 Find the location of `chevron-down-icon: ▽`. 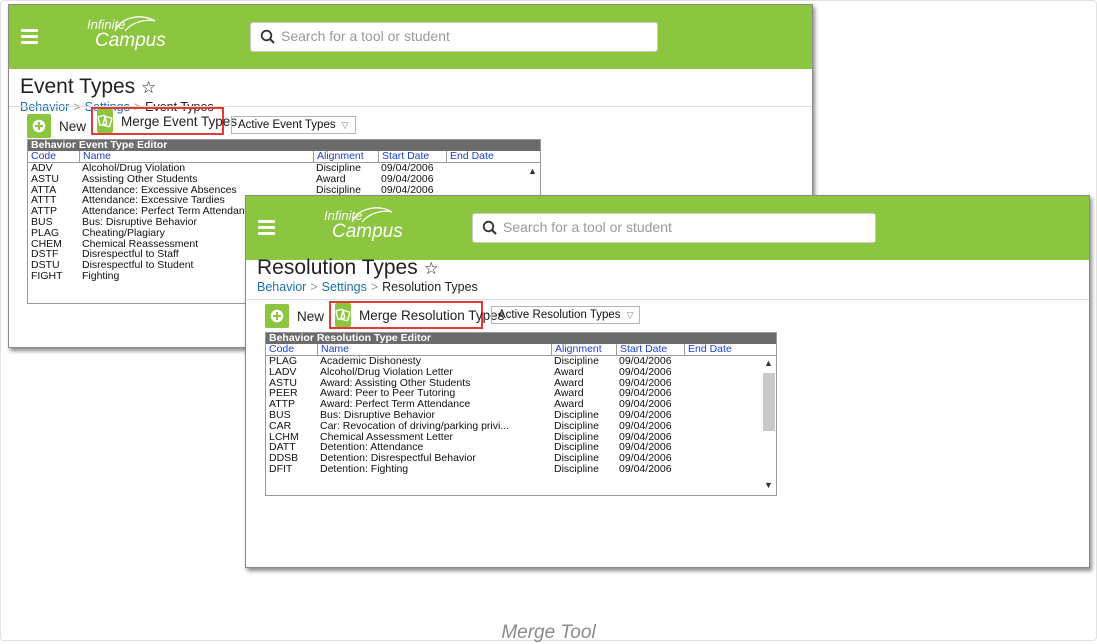

chevron-down-icon: ▽ is located at coordinates (630, 314).